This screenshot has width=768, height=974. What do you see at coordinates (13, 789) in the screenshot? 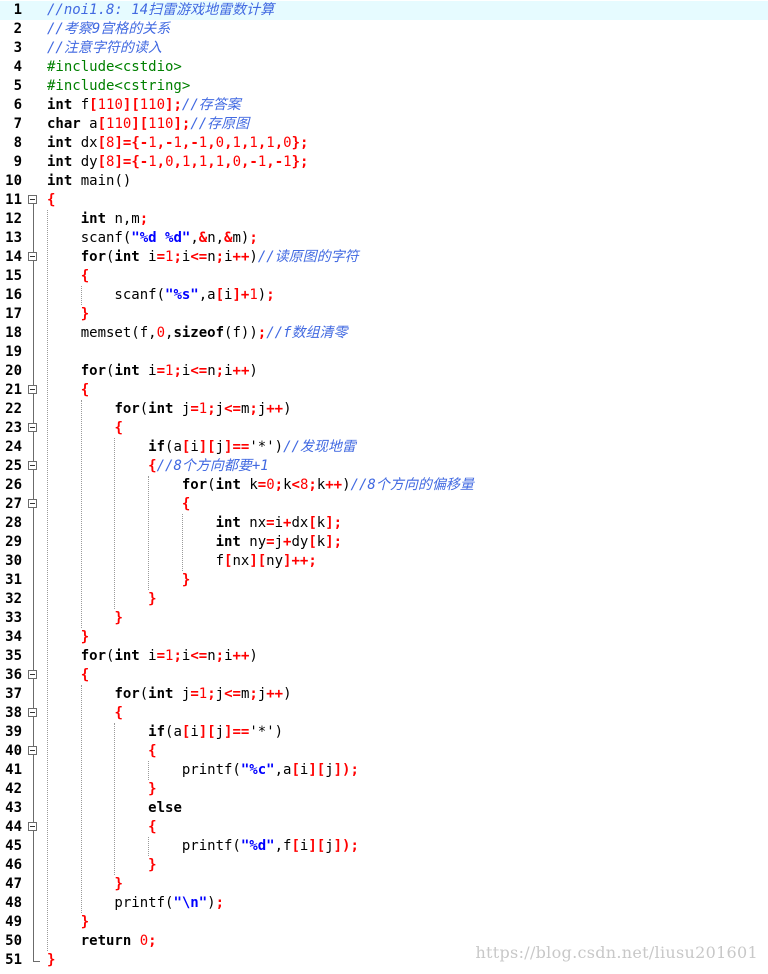
I see `line-number: 42` at bounding box center [13, 789].